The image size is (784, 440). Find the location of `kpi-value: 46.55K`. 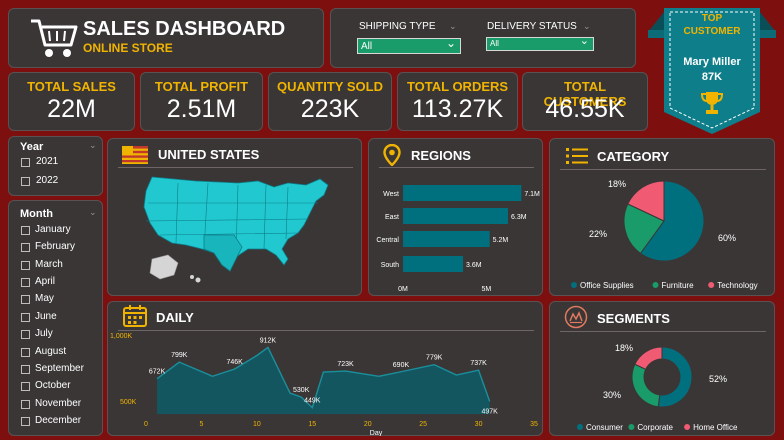

kpi-value: 46.55K is located at coordinates (585, 109).